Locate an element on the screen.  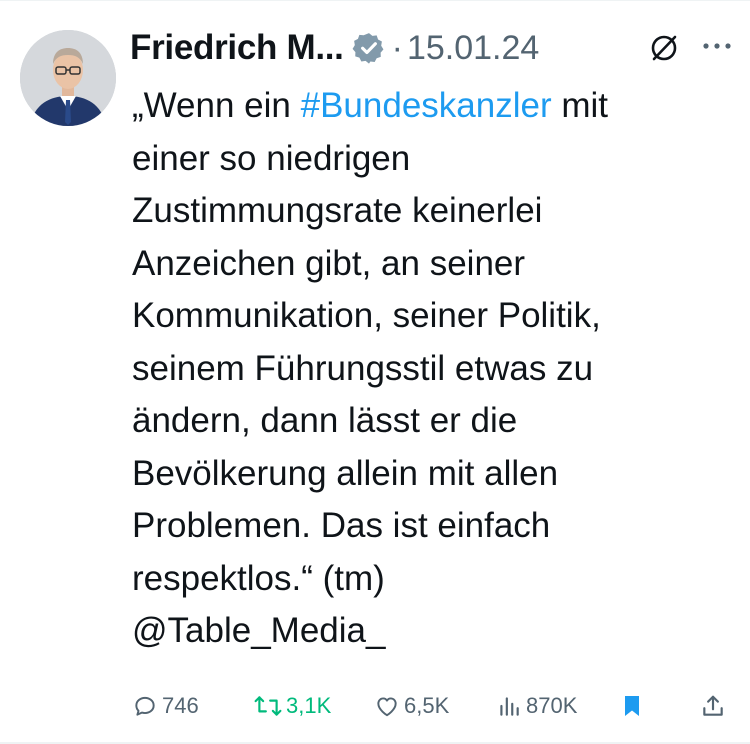
tweet-line: Problemen. Das ist einfach is located at coordinates (341, 525).